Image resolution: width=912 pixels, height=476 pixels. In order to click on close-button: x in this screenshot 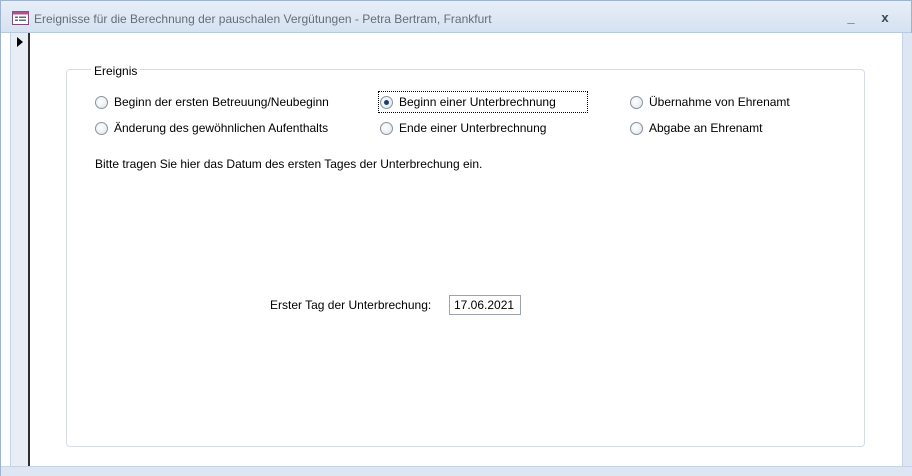, I will do `click(885, 18)`.